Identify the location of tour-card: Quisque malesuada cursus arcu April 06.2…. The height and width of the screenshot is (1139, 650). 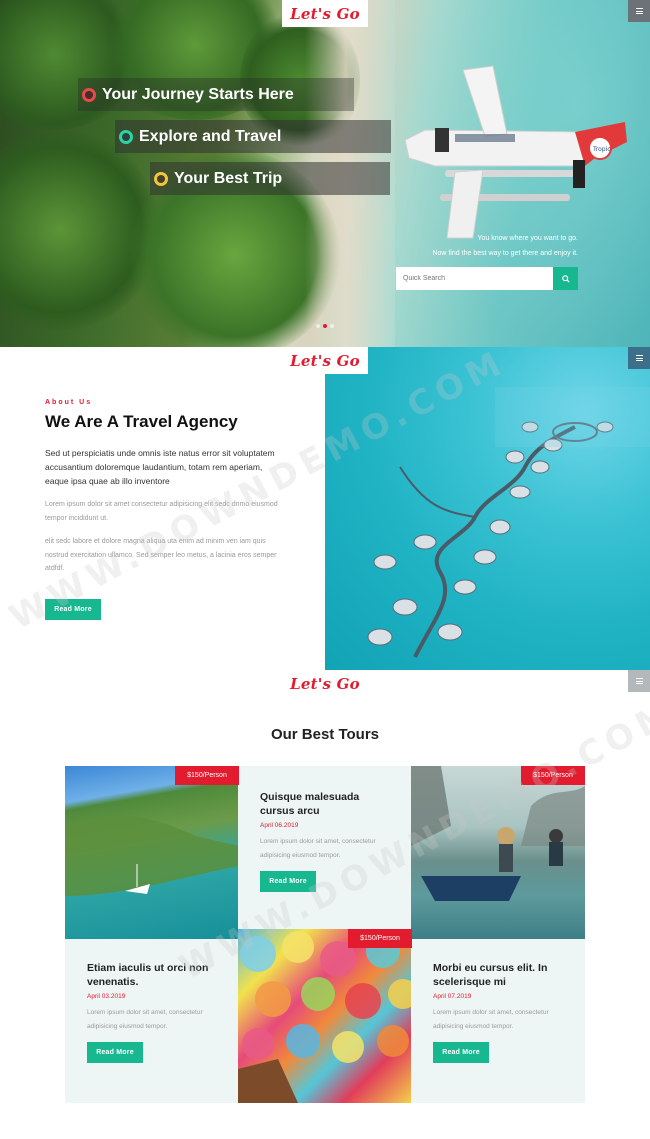
(325, 852).